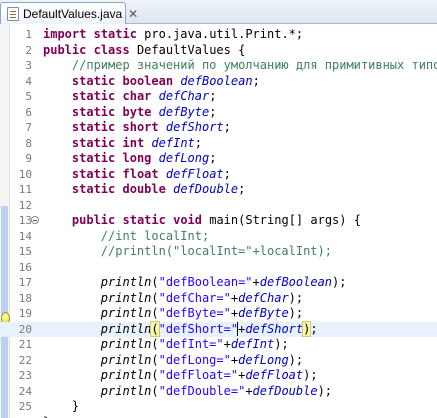 This screenshot has width=437, height=418. I want to click on line-number: 9, so click(28, 158).